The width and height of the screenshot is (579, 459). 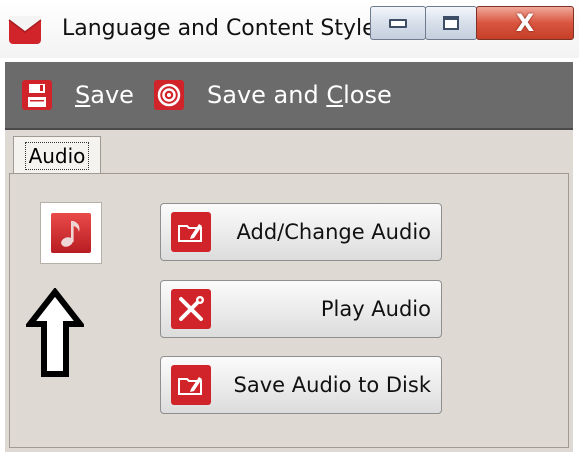 What do you see at coordinates (267, 95) in the screenshot?
I see `save-and-close-label-pre: Save and` at bounding box center [267, 95].